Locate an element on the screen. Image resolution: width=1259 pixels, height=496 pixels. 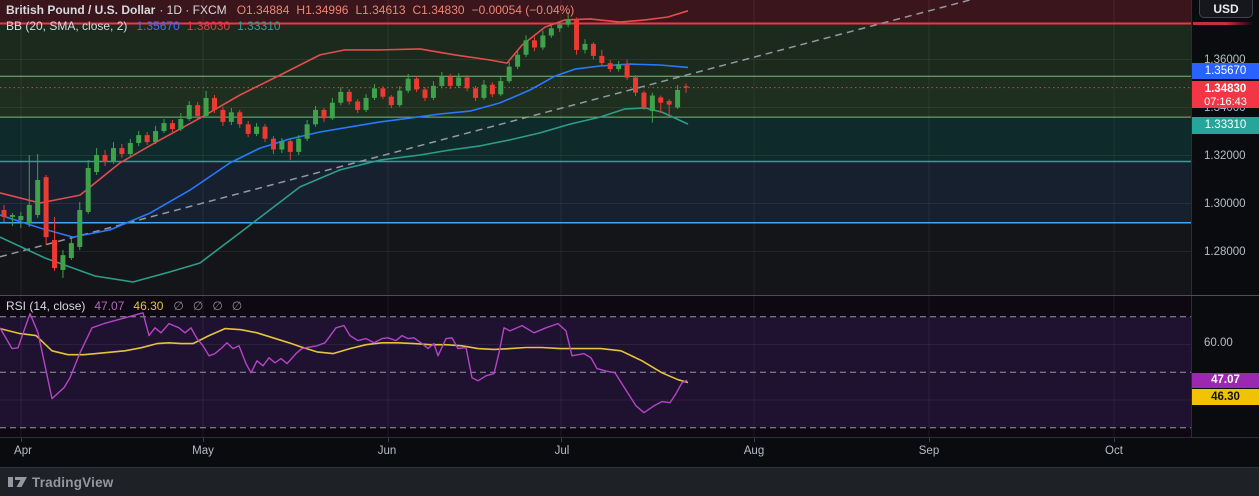
time-axis-label-apr: Apr is located at coordinates (23, 451).